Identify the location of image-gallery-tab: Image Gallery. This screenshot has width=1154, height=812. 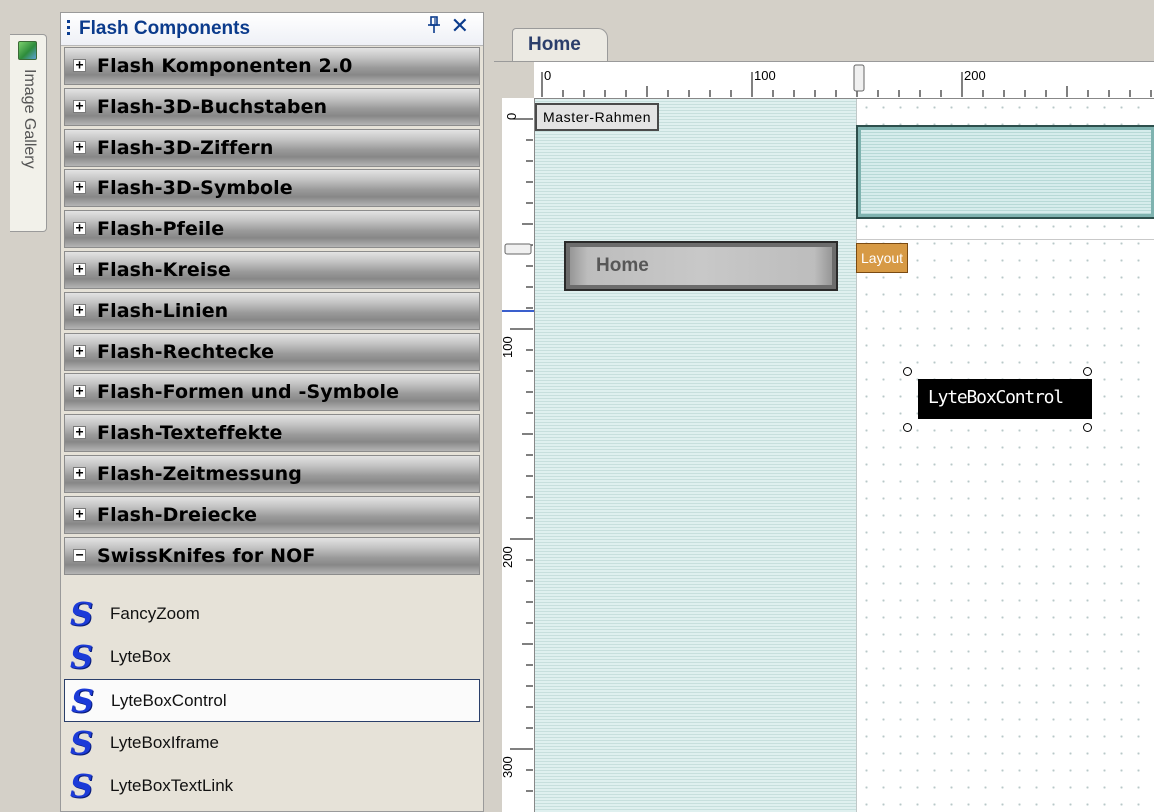
(28, 133).